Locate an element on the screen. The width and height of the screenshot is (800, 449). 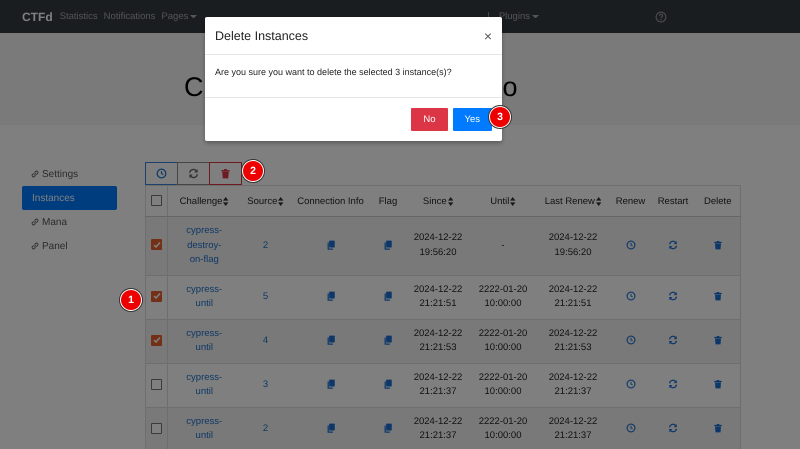
page-heading: C is located at coordinates (194, 87).